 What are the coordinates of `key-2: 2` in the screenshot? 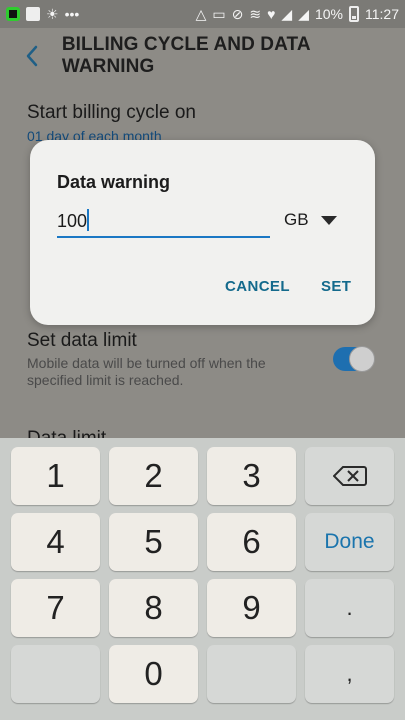 It's located at (153, 476).